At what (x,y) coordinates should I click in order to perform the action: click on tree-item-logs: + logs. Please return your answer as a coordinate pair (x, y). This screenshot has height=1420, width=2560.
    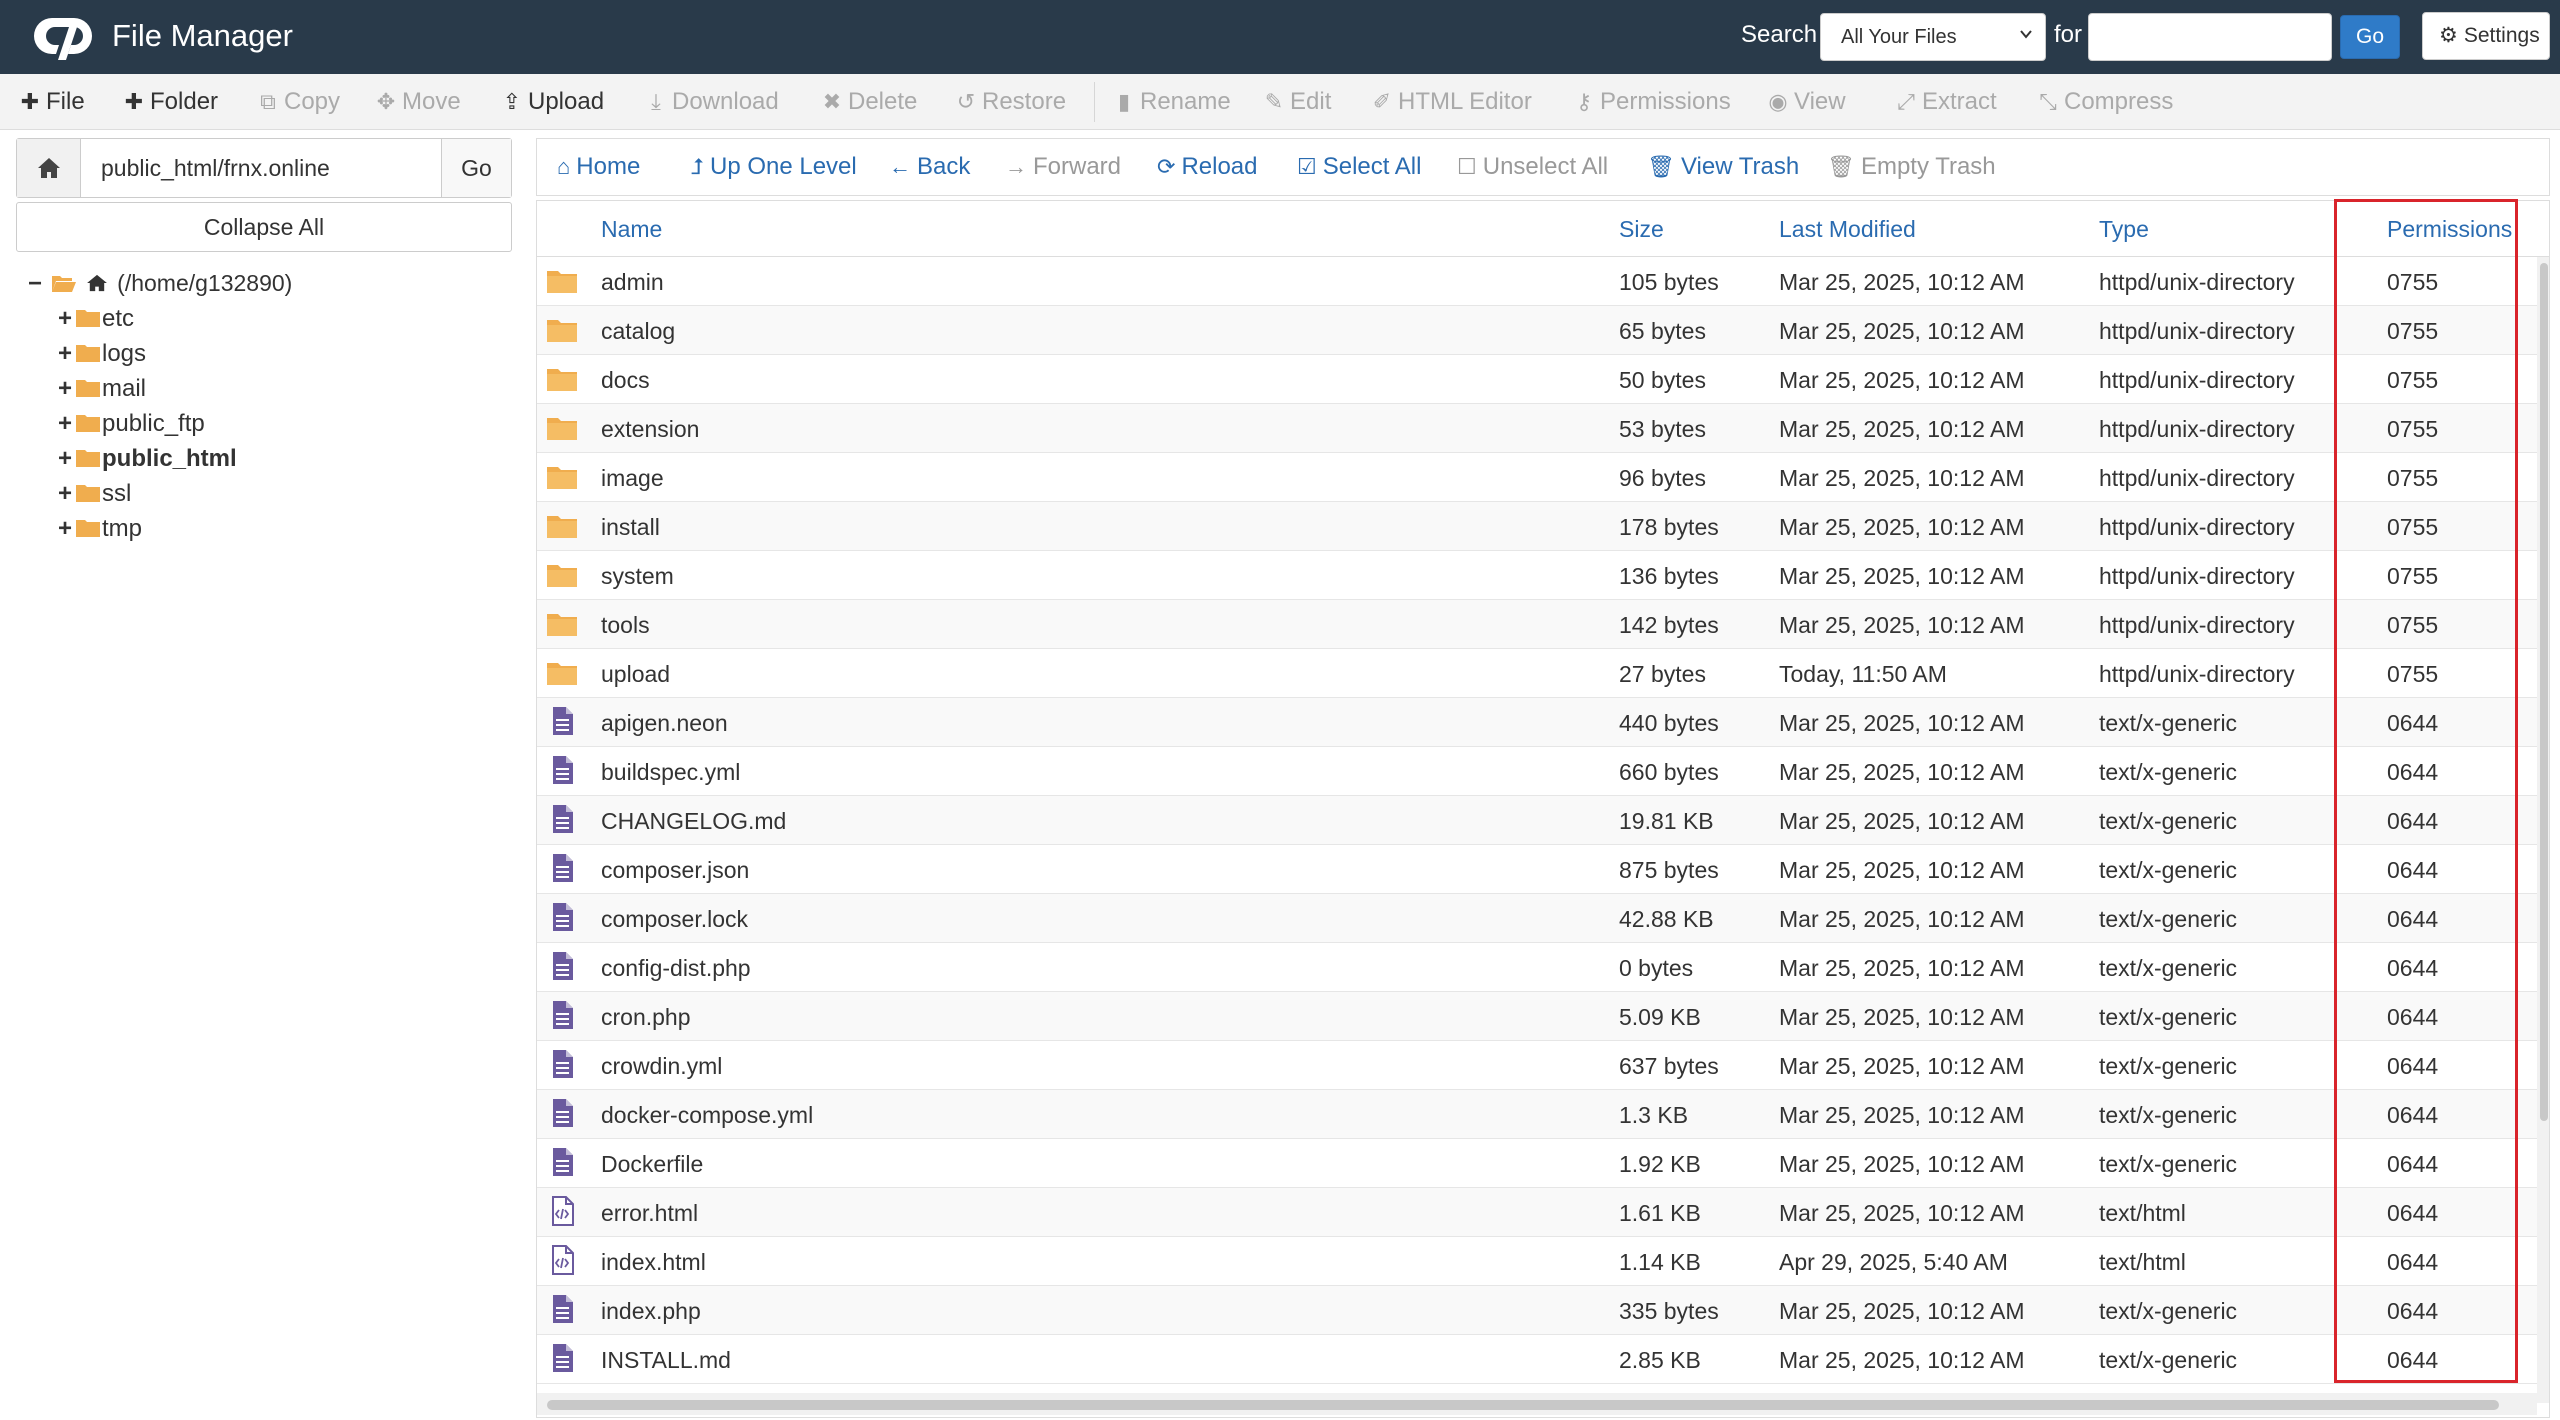
    Looking at the image, I should click on (102, 354).